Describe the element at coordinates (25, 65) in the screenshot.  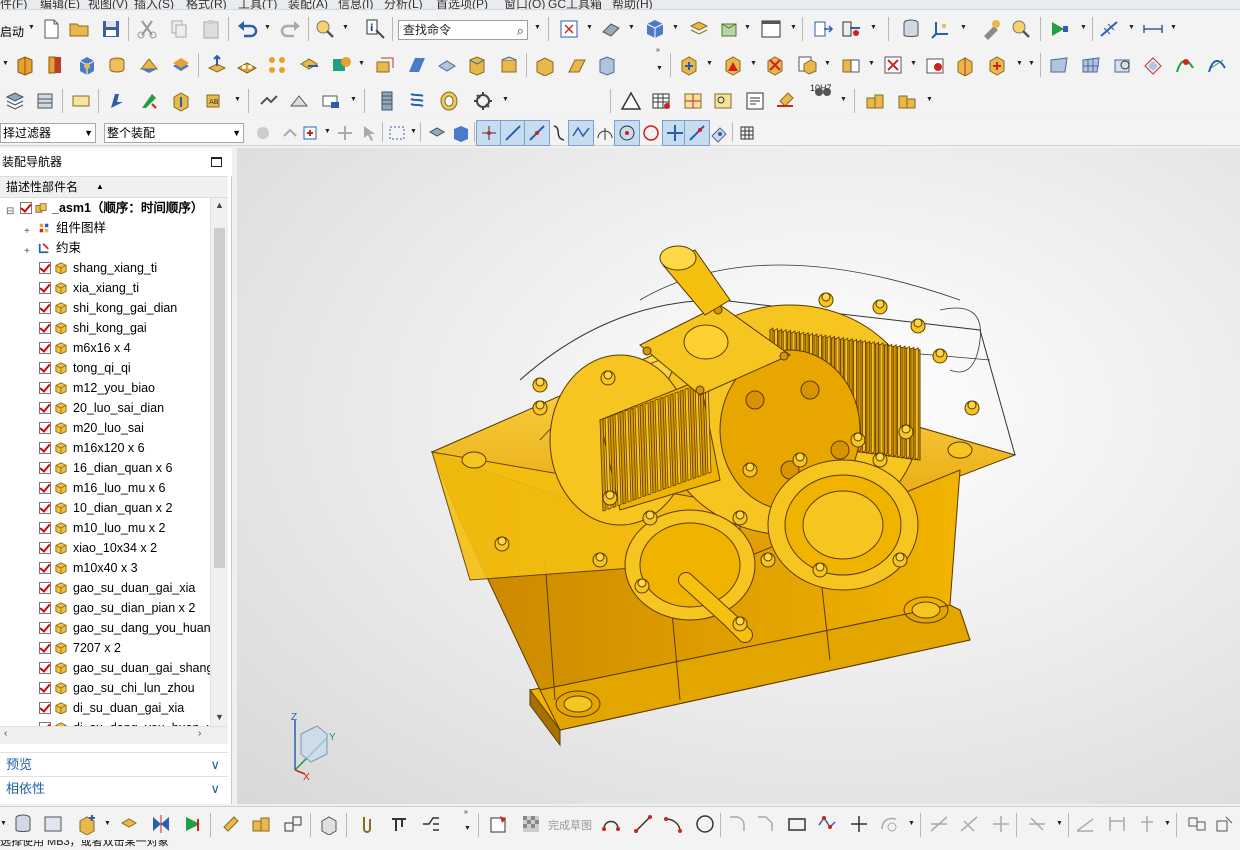
I see `extrude-icon` at that location.